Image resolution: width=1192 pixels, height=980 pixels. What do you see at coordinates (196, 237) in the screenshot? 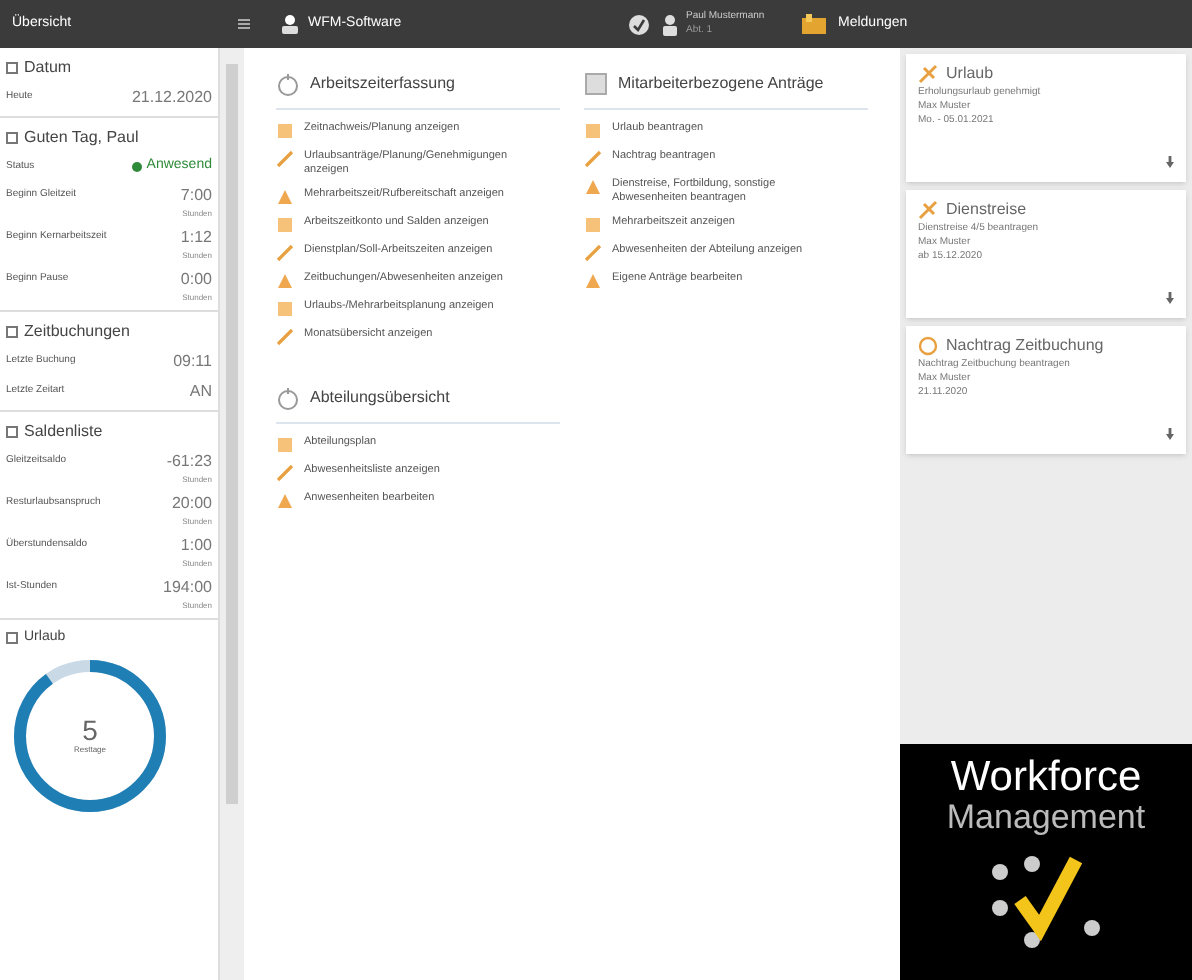
I see `field-value: 1:12` at bounding box center [196, 237].